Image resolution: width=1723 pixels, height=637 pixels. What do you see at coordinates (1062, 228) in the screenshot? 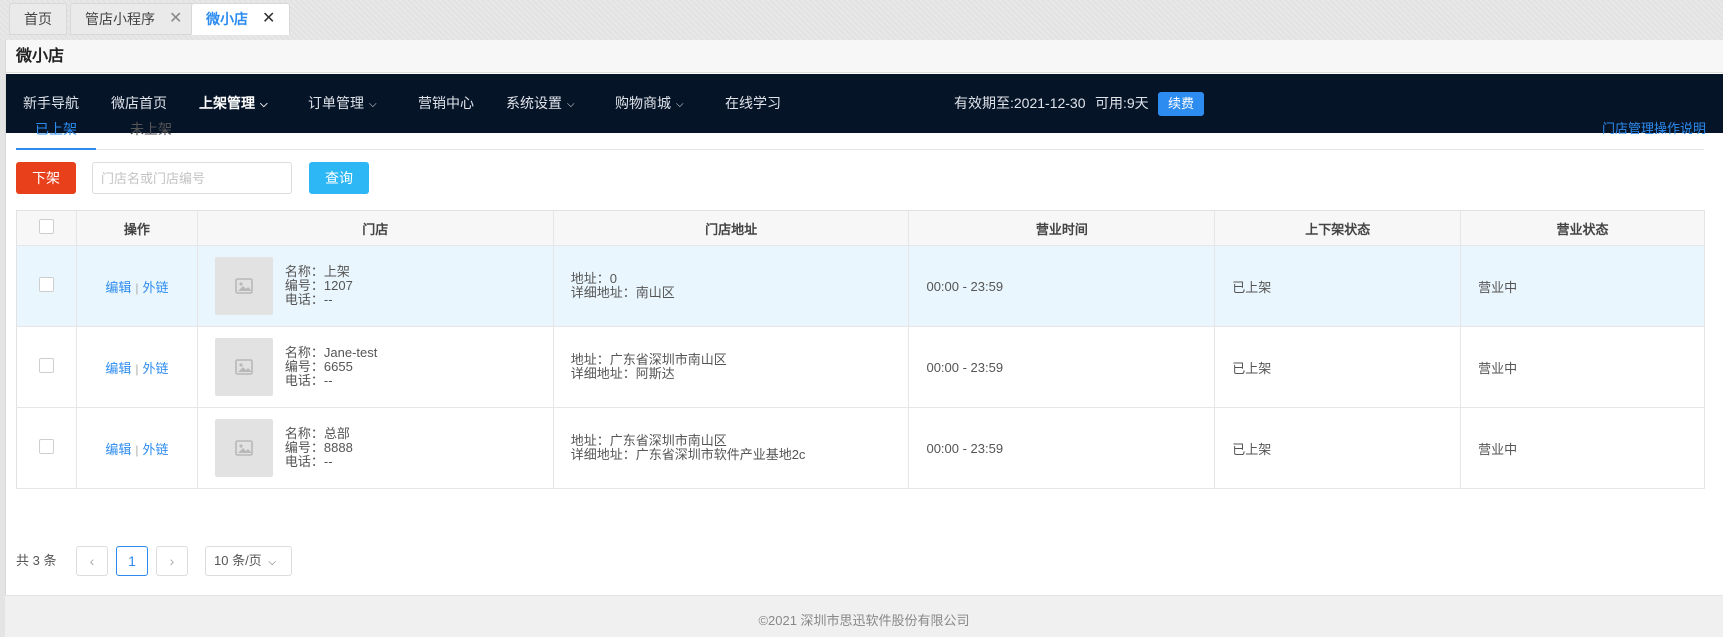
I see `col-hours: 营业时间` at bounding box center [1062, 228].